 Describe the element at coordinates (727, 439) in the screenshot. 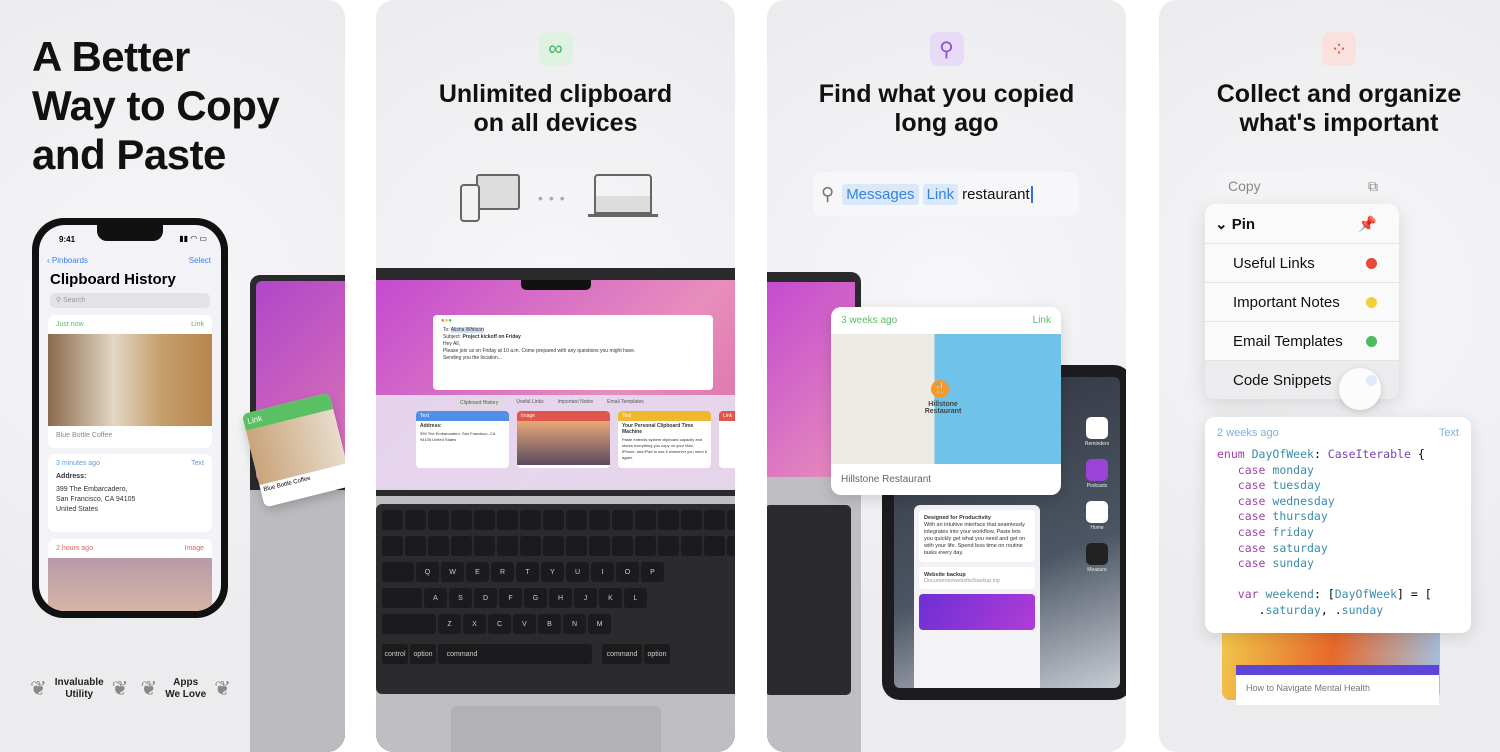

I see `clip-card: Link` at that location.